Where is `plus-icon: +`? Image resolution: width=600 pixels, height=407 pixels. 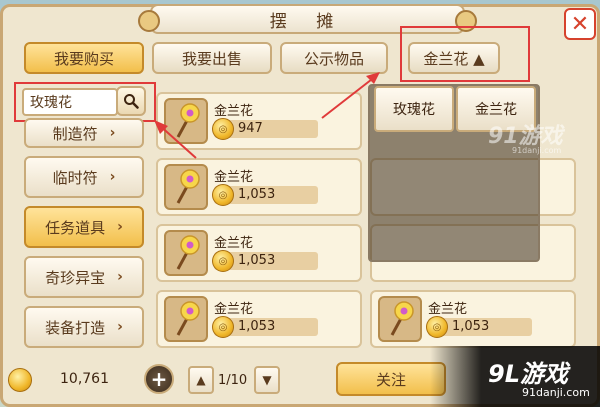 plus-icon: + is located at coordinates (159, 379).